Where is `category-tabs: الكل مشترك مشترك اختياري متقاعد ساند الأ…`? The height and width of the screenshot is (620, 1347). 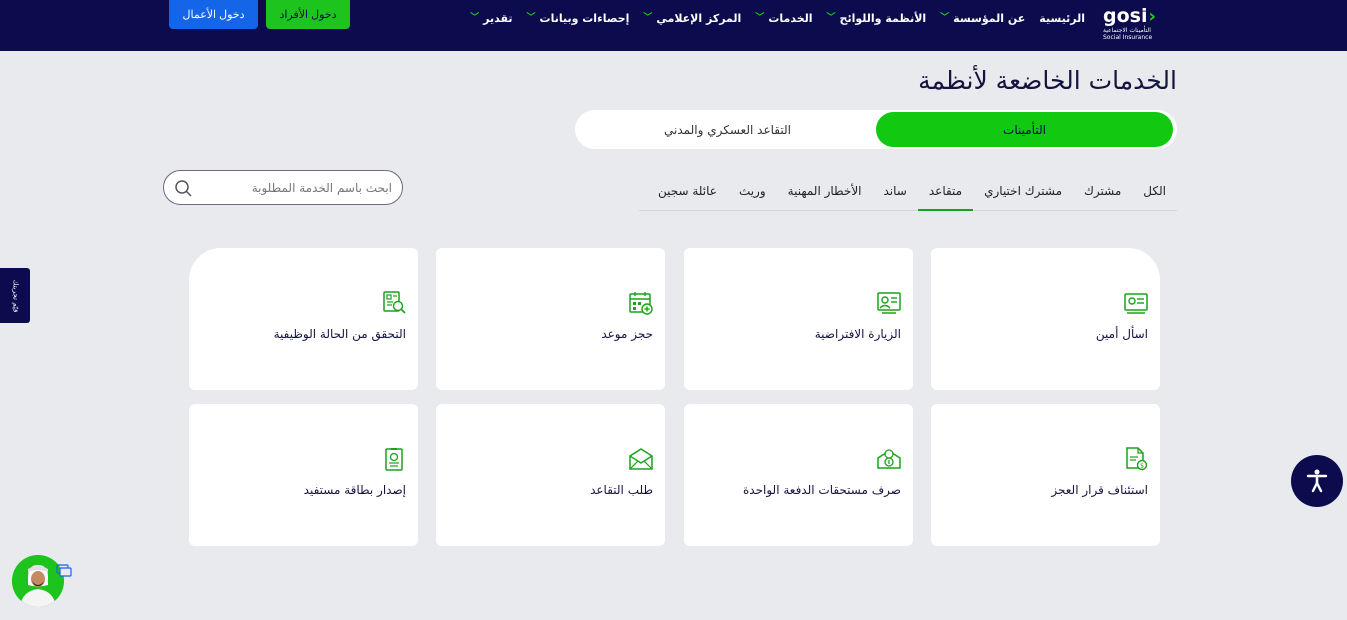 category-tabs: الكل مشترك مشترك اختياري متقاعد ساند الأ… is located at coordinates (908, 191).